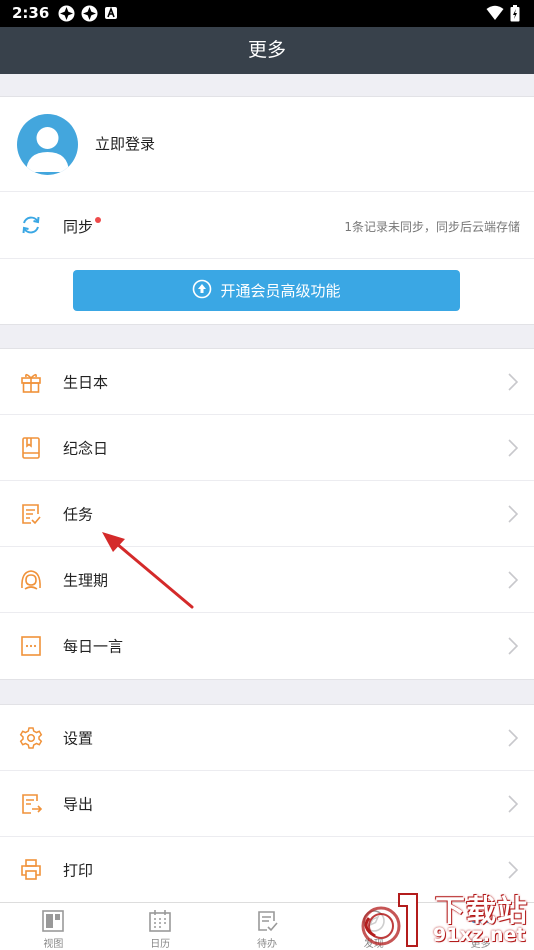 This screenshot has height=950, width=534. Describe the element at coordinates (202, 291) in the screenshot. I see `upload-icon` at that location.